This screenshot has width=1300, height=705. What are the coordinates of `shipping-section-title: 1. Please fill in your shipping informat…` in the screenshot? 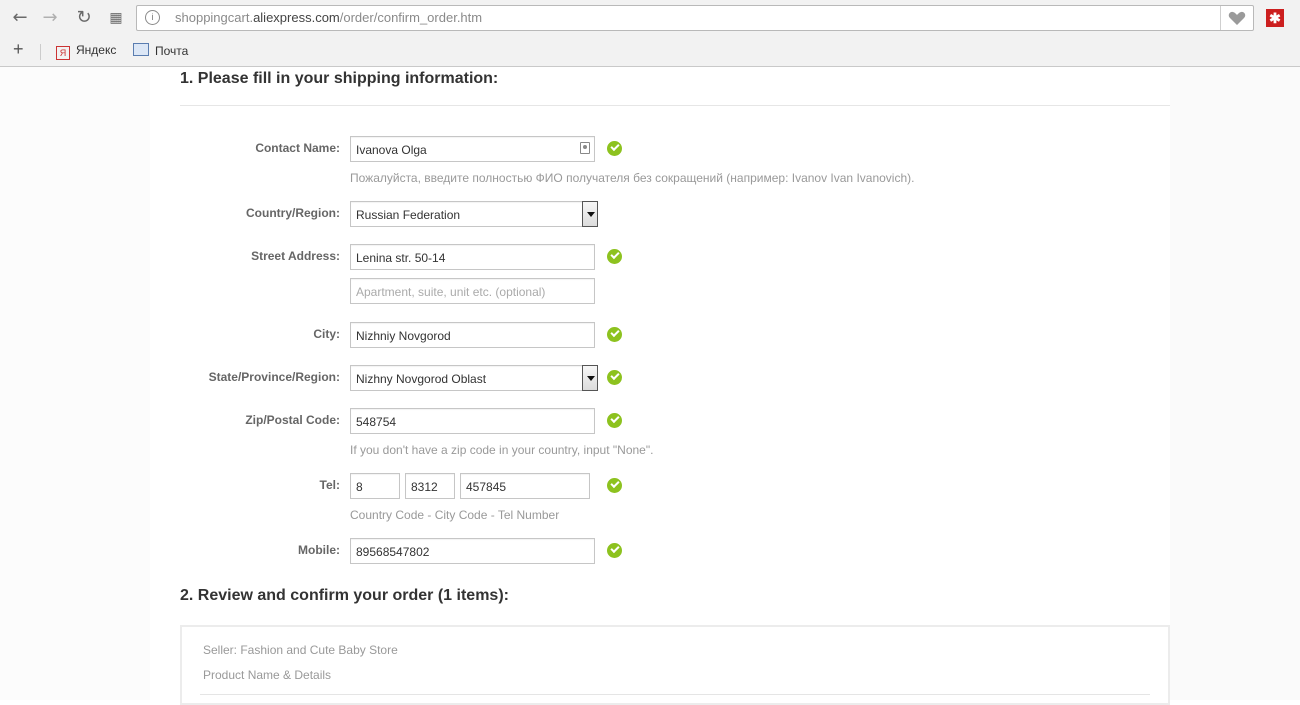 It's located at (339, 78).